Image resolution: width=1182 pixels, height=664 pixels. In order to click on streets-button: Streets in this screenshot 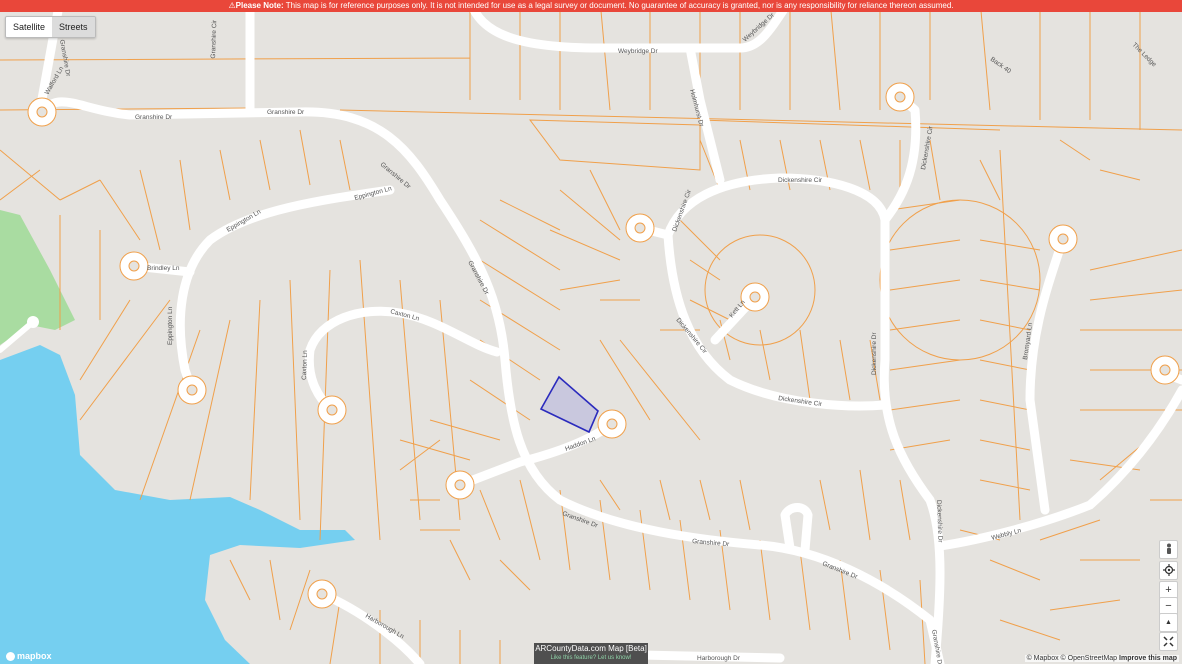, I will do `click(73, 27)`.